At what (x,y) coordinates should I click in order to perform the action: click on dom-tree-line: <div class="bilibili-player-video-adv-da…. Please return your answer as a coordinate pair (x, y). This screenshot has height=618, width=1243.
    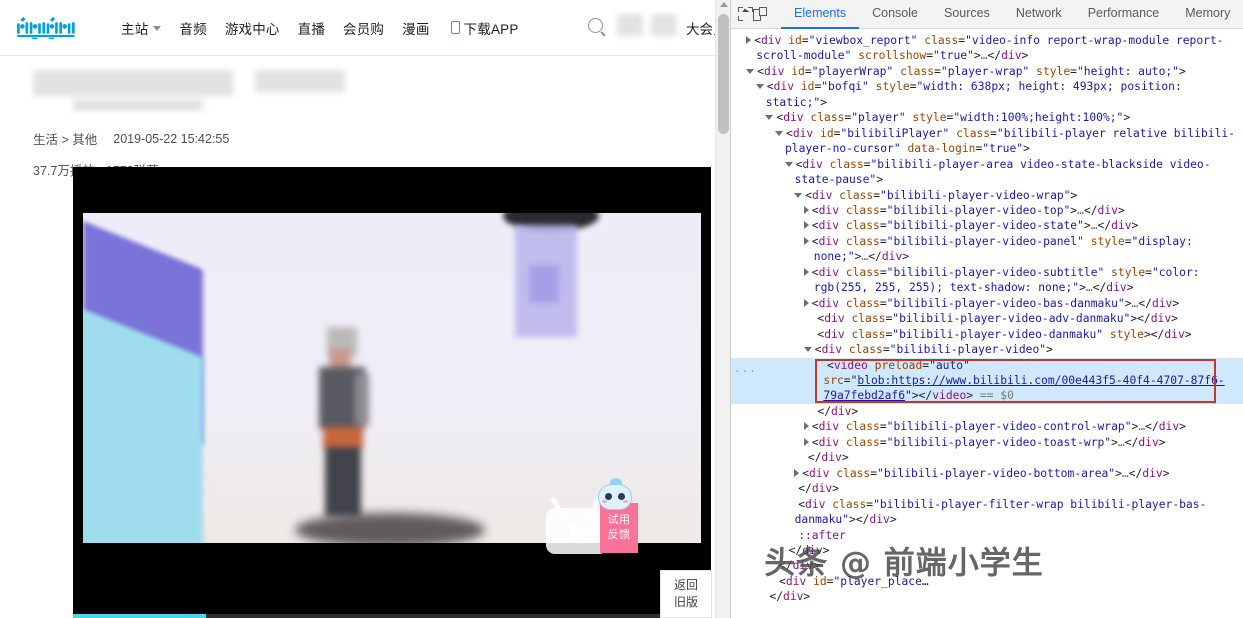
    Looking at the image, I should click on (987, 318).